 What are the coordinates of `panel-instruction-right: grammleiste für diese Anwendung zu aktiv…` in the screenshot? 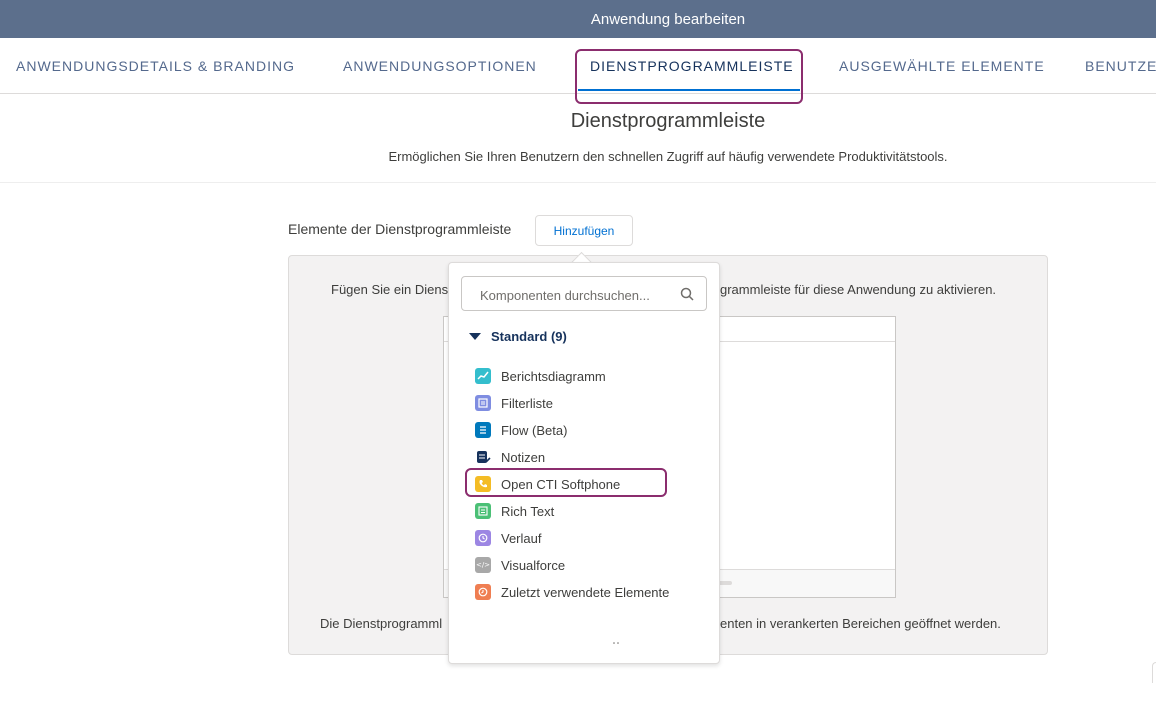 It's located at (858, 289).